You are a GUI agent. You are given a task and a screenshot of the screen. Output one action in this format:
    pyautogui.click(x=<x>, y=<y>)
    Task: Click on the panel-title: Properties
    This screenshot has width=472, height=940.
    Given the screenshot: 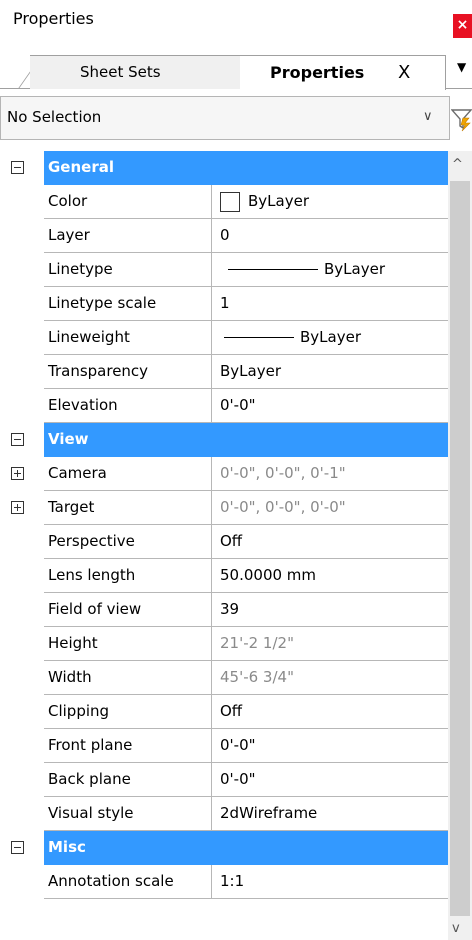 What is the action you would take?
    pyautogui.click(x=53, y=18)
    